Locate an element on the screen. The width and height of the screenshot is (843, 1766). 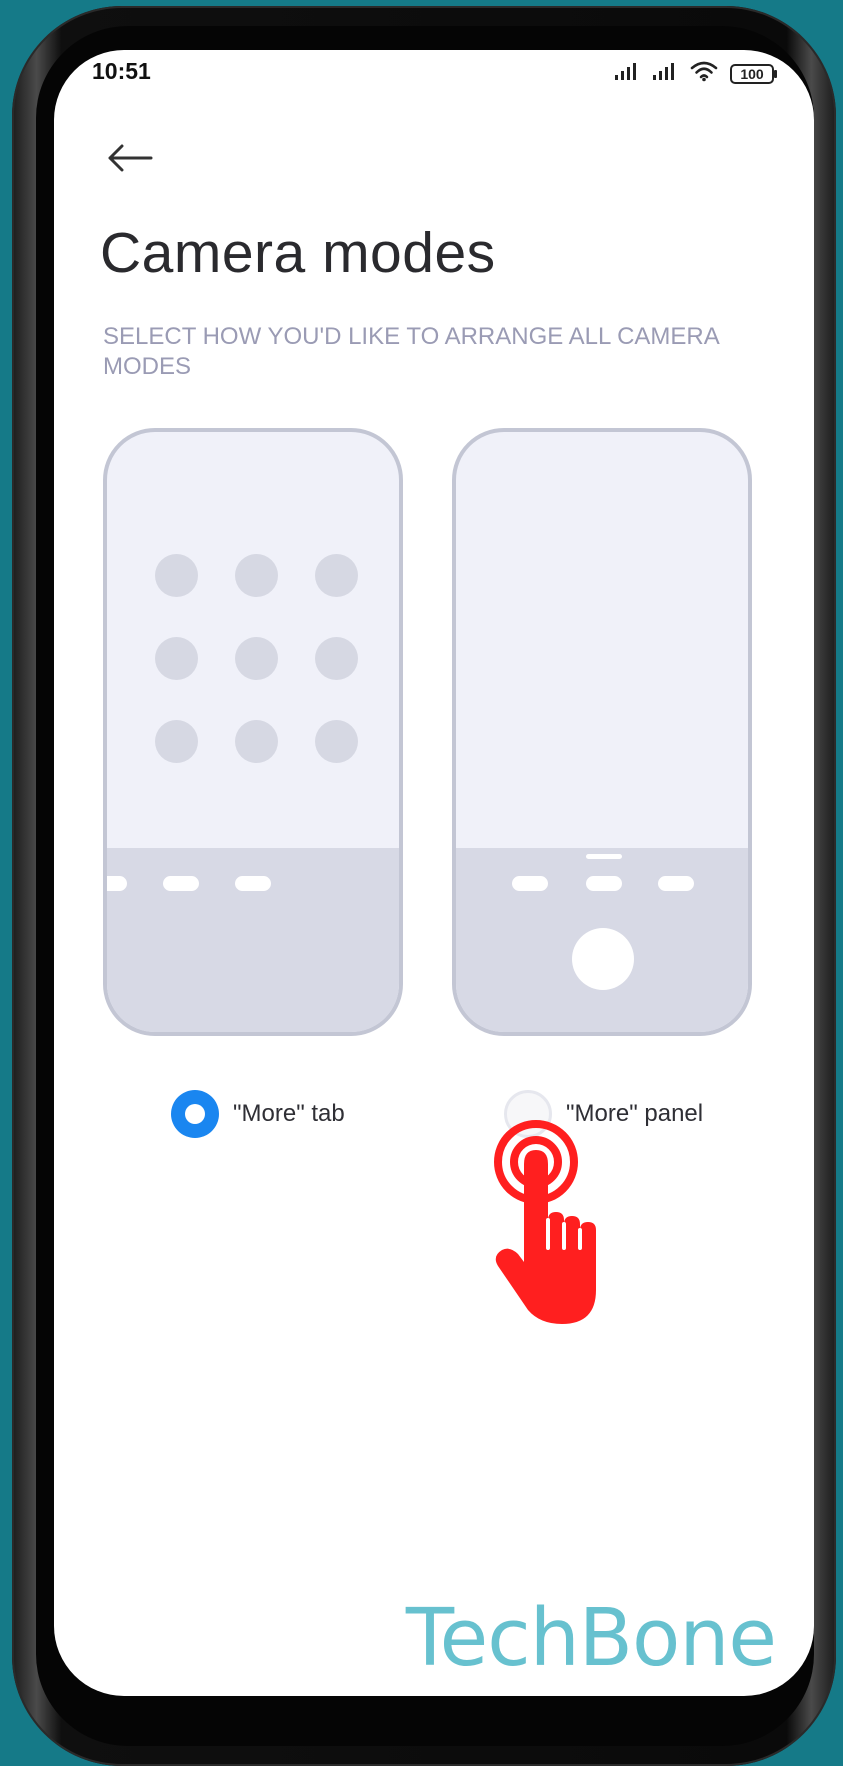
status-bar: 10:51 100 is located at coordinates (434, 75).